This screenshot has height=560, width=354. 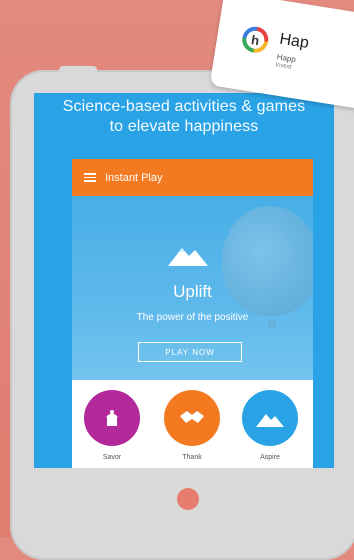 I want to click on tablet-home-button, so click(x=188, y=499).